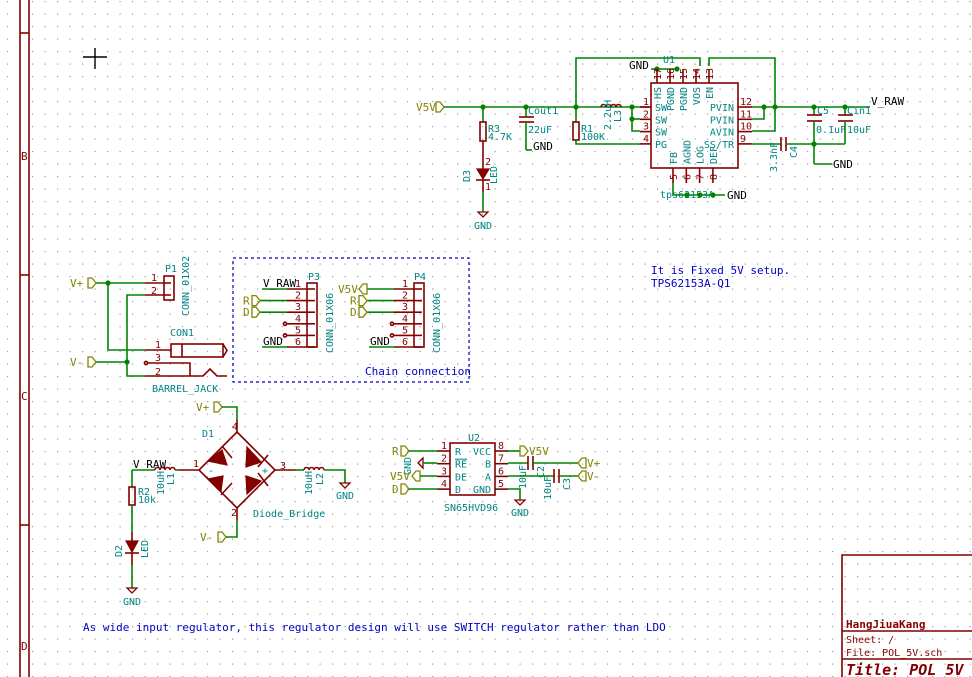 The image size is (972, 677). Describe the element at coordinates (24, 156) in the screenshot. I see `border-row-b: B` at that location.